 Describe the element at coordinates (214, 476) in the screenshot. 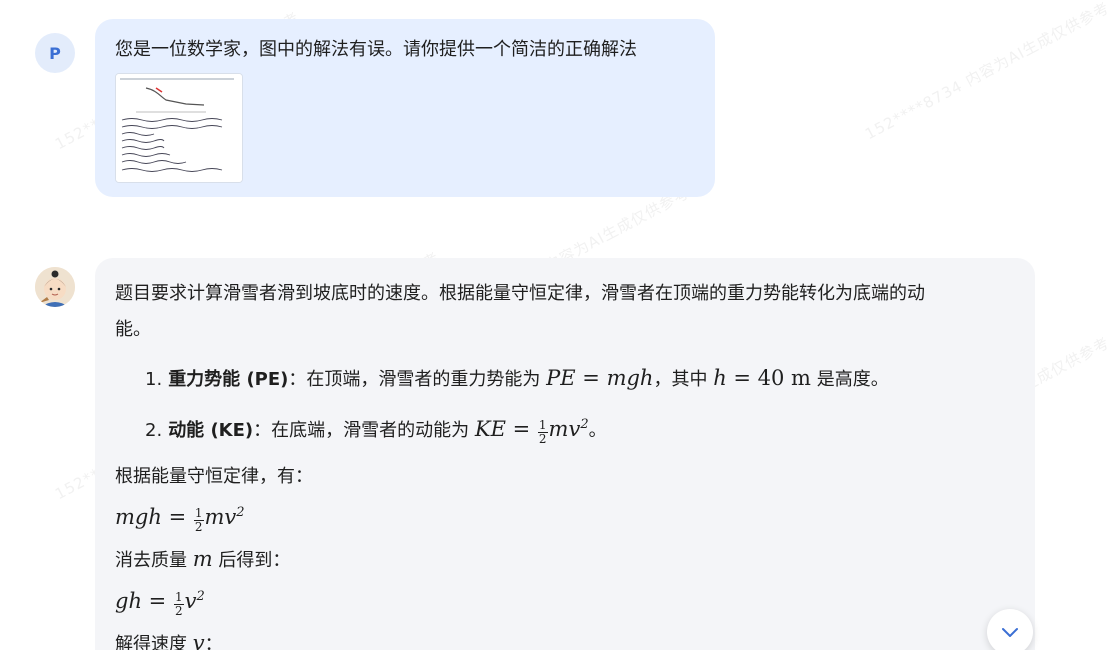

I see `conservation-line: 根据能量守恒定律，有：` at that location.